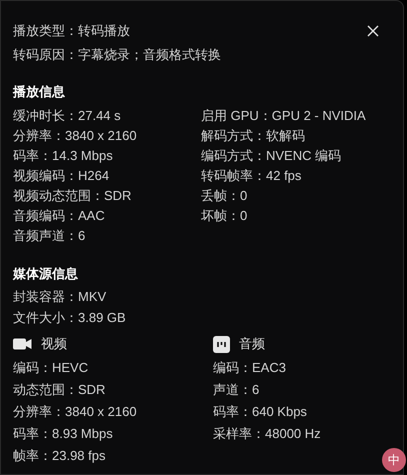 This screenshot has width=407, height=475. What do you see at coordinates (46, 274) in the screenshot?
I see `section-title: 媒体源信息` at bounding box center [46, 274].